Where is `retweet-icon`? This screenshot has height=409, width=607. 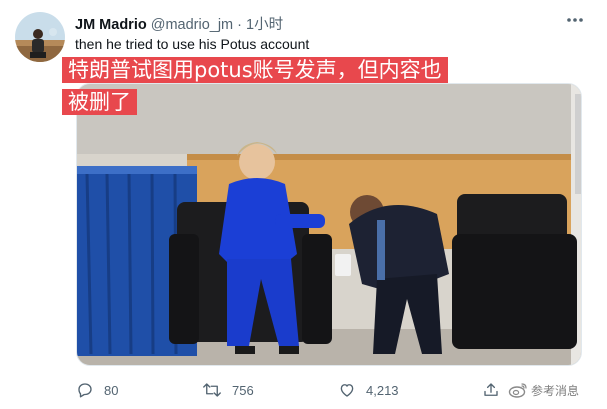 retweet-icon is located at coordinates (212, 390).